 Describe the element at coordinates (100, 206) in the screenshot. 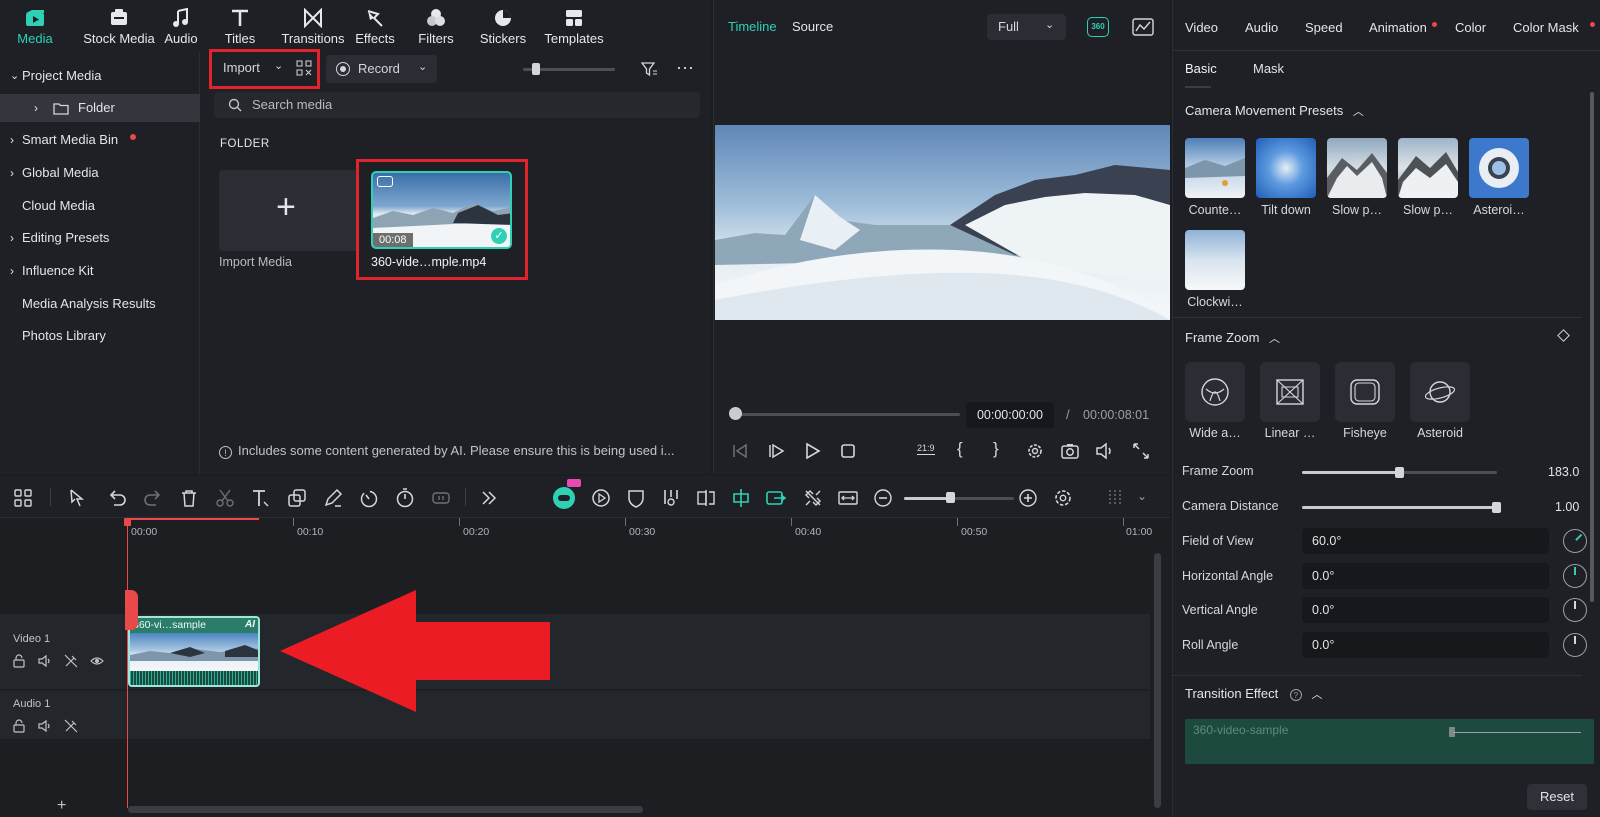

I see `sidebar-item-cloud-media: Cloud Media` at that location.